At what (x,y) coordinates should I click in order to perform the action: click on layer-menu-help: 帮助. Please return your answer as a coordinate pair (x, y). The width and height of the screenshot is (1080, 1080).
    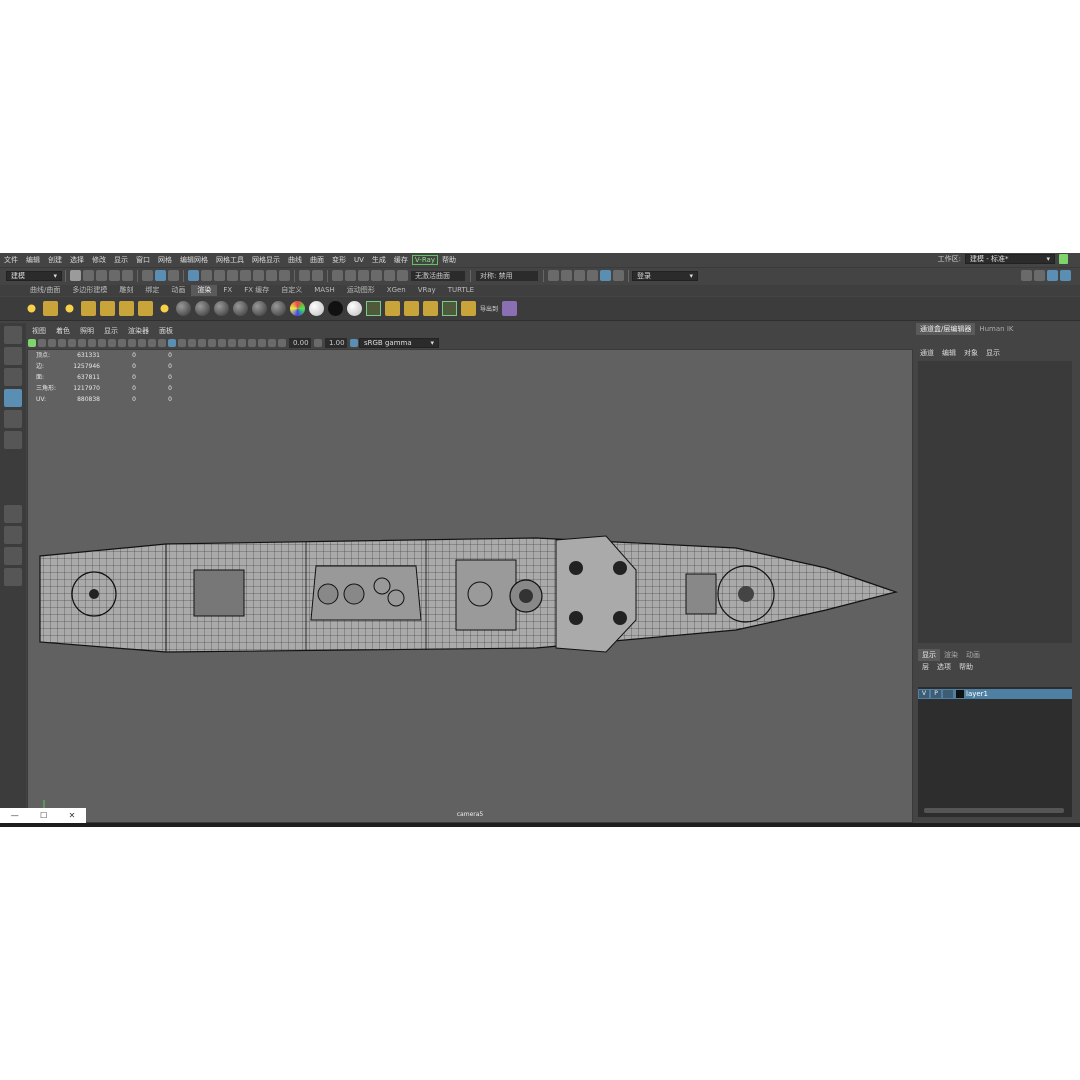
    Looking at the image, I should click on (966, 667).